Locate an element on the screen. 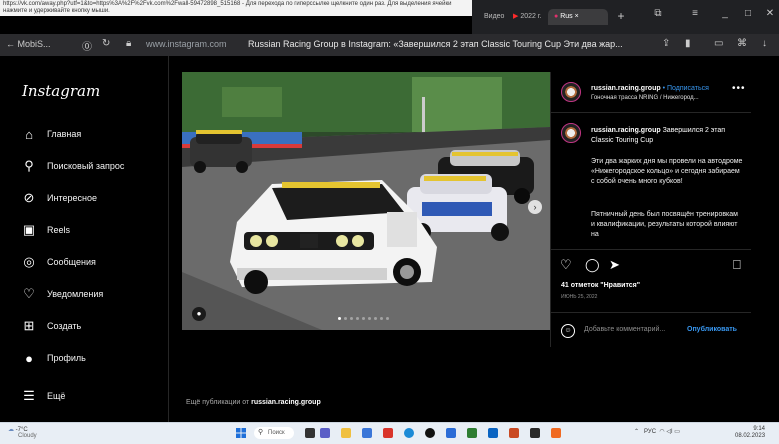 The image size is (779, 444). mail-icon is located at coordinates (367, 433).